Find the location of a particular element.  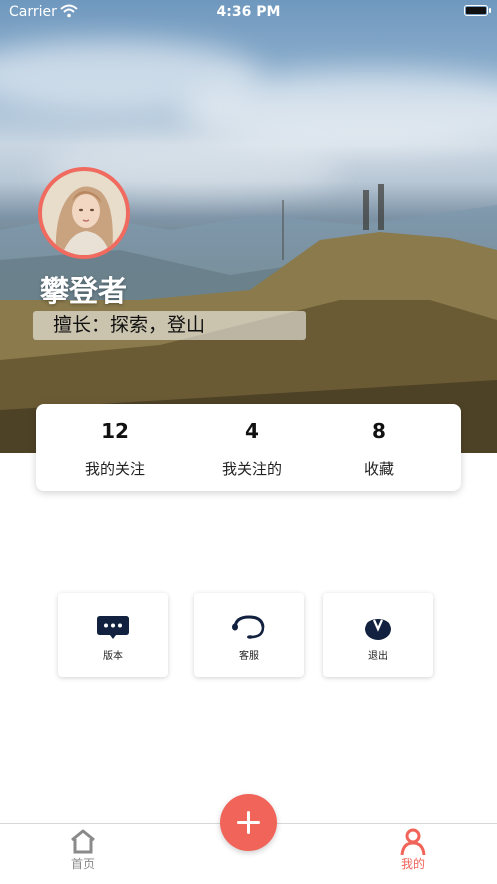

stat-value: 8 is located at coordinates (379, 431).